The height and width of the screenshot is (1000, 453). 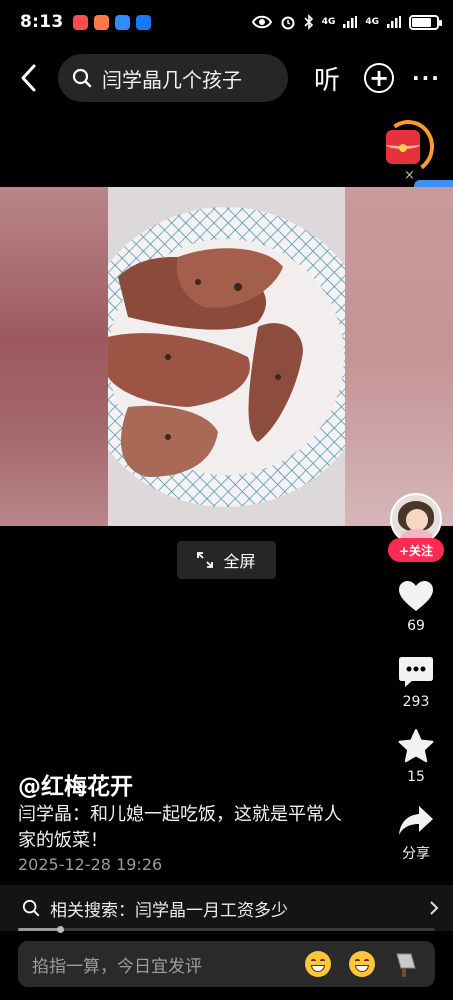 What do you see at coordinates (226, 22) in the screenshot?
I see `status-bar: 8:13 4G 4G` at bounding box center [226, 22].